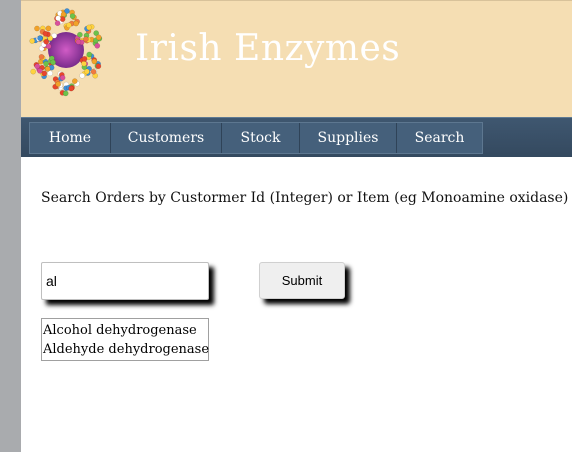 This screenshot has height=452, width=572. I want to click on search-input, so click(125, 281).